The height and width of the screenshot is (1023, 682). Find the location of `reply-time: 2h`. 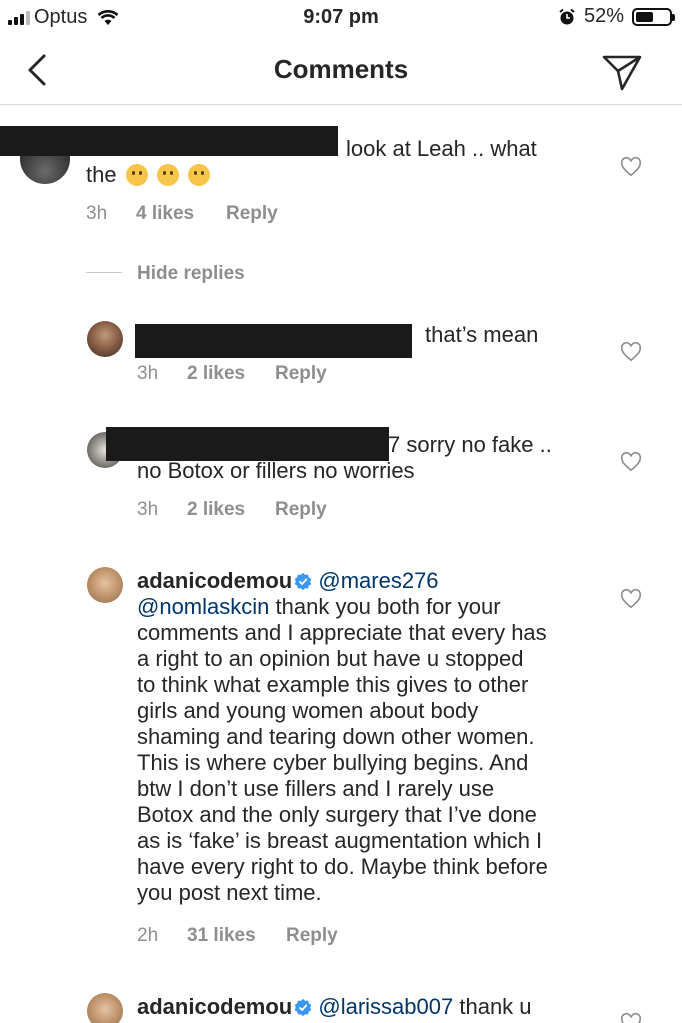

reply-time: 2h is located at coordinates (148, 935).